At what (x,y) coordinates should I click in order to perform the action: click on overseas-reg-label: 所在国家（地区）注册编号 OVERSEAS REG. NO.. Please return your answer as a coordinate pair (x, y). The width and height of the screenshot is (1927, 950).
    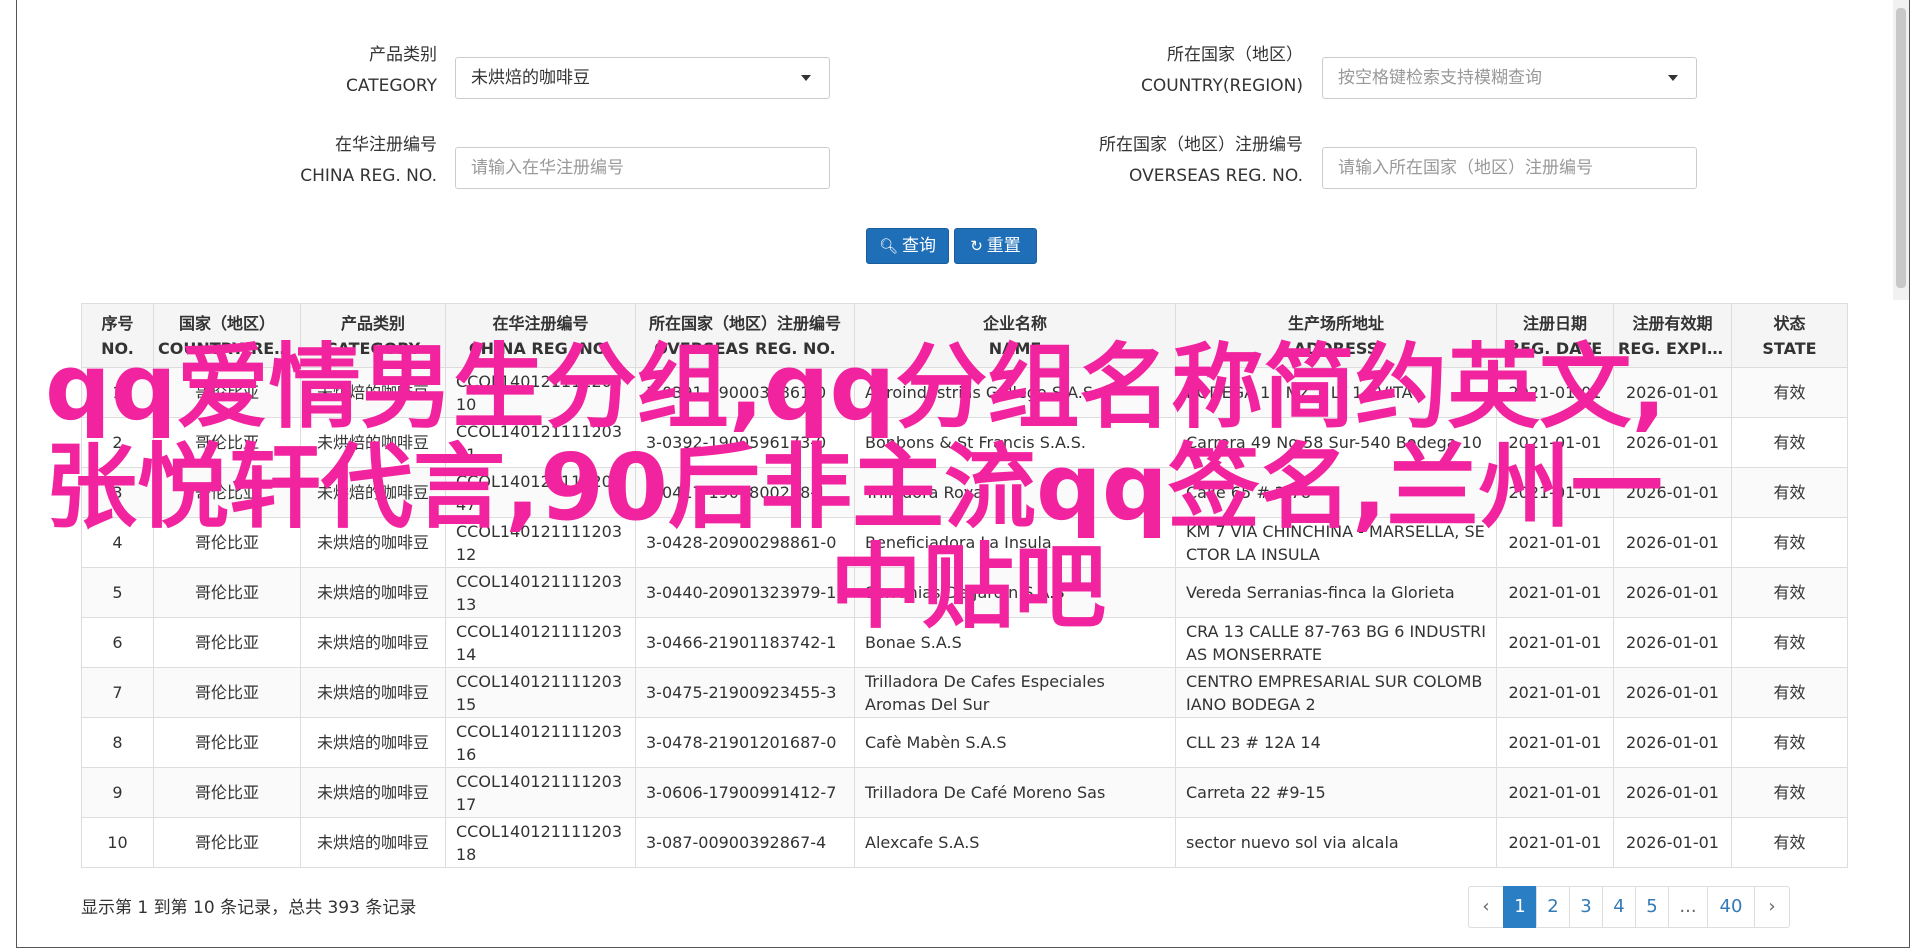
    Looking at the image, I should click on (1171, 161).